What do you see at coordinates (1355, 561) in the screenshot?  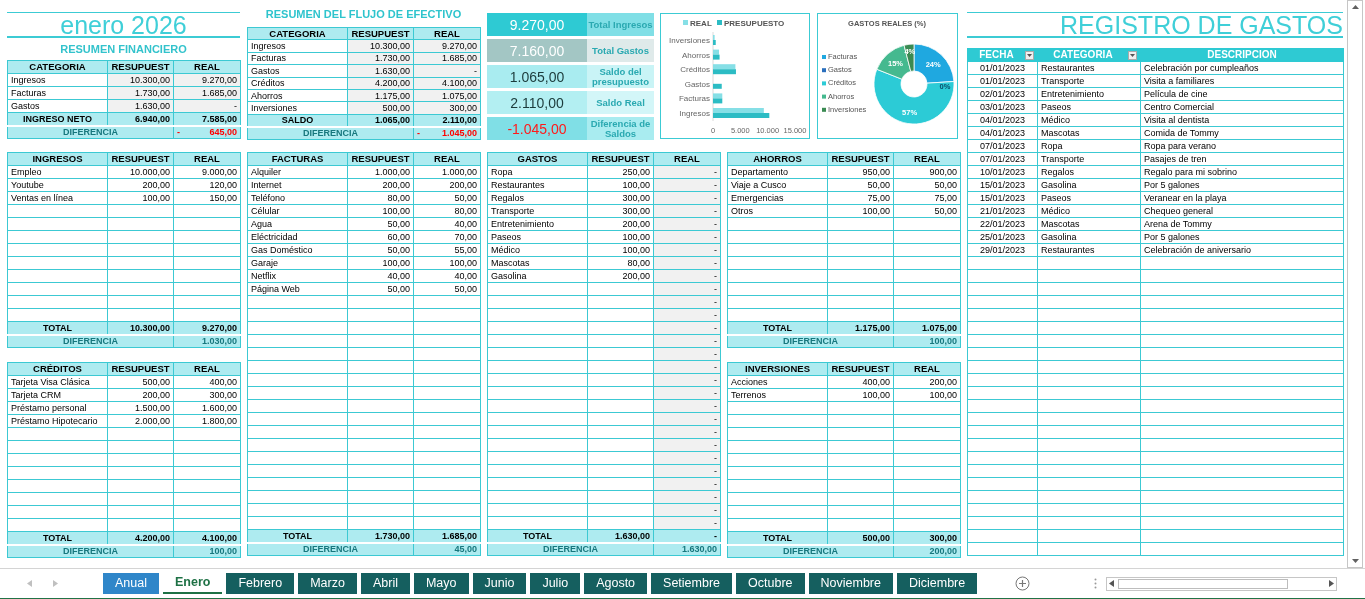 I see `scroll-down-icon` at bounding box center [1355, 561].